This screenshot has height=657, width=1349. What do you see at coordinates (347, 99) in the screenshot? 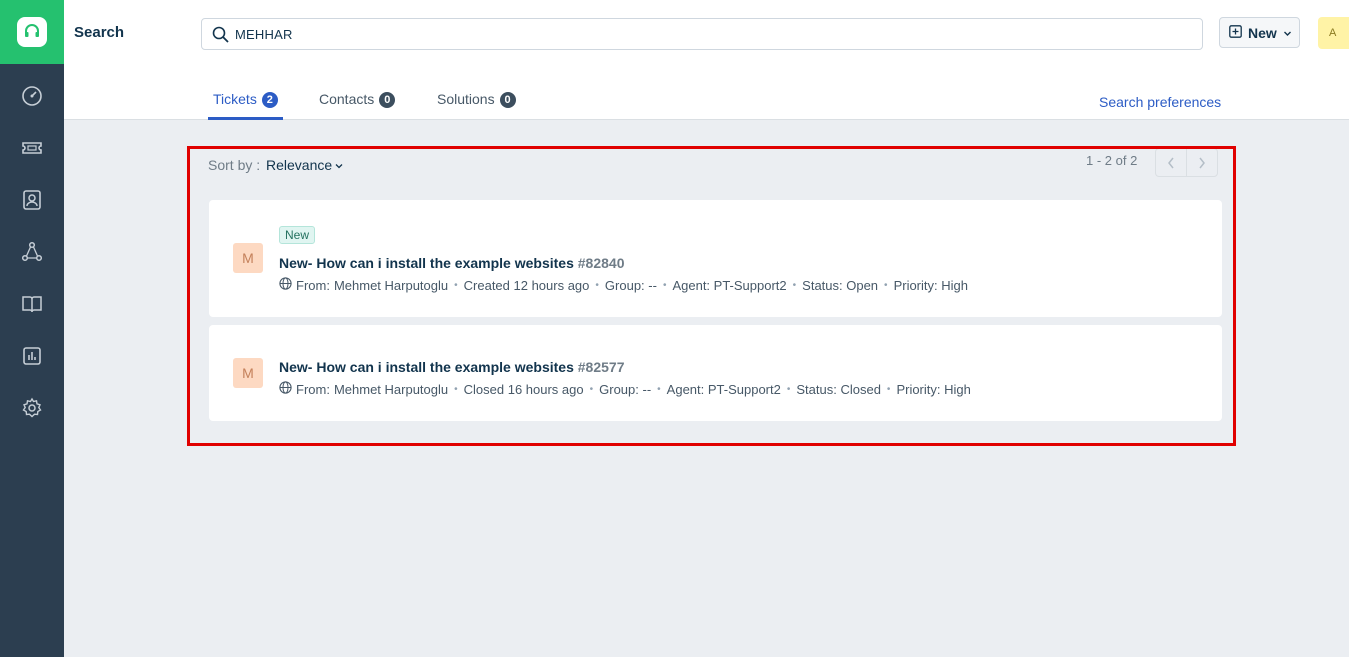
I see `tab-label: Contacts` at bounding box center [347, 99].